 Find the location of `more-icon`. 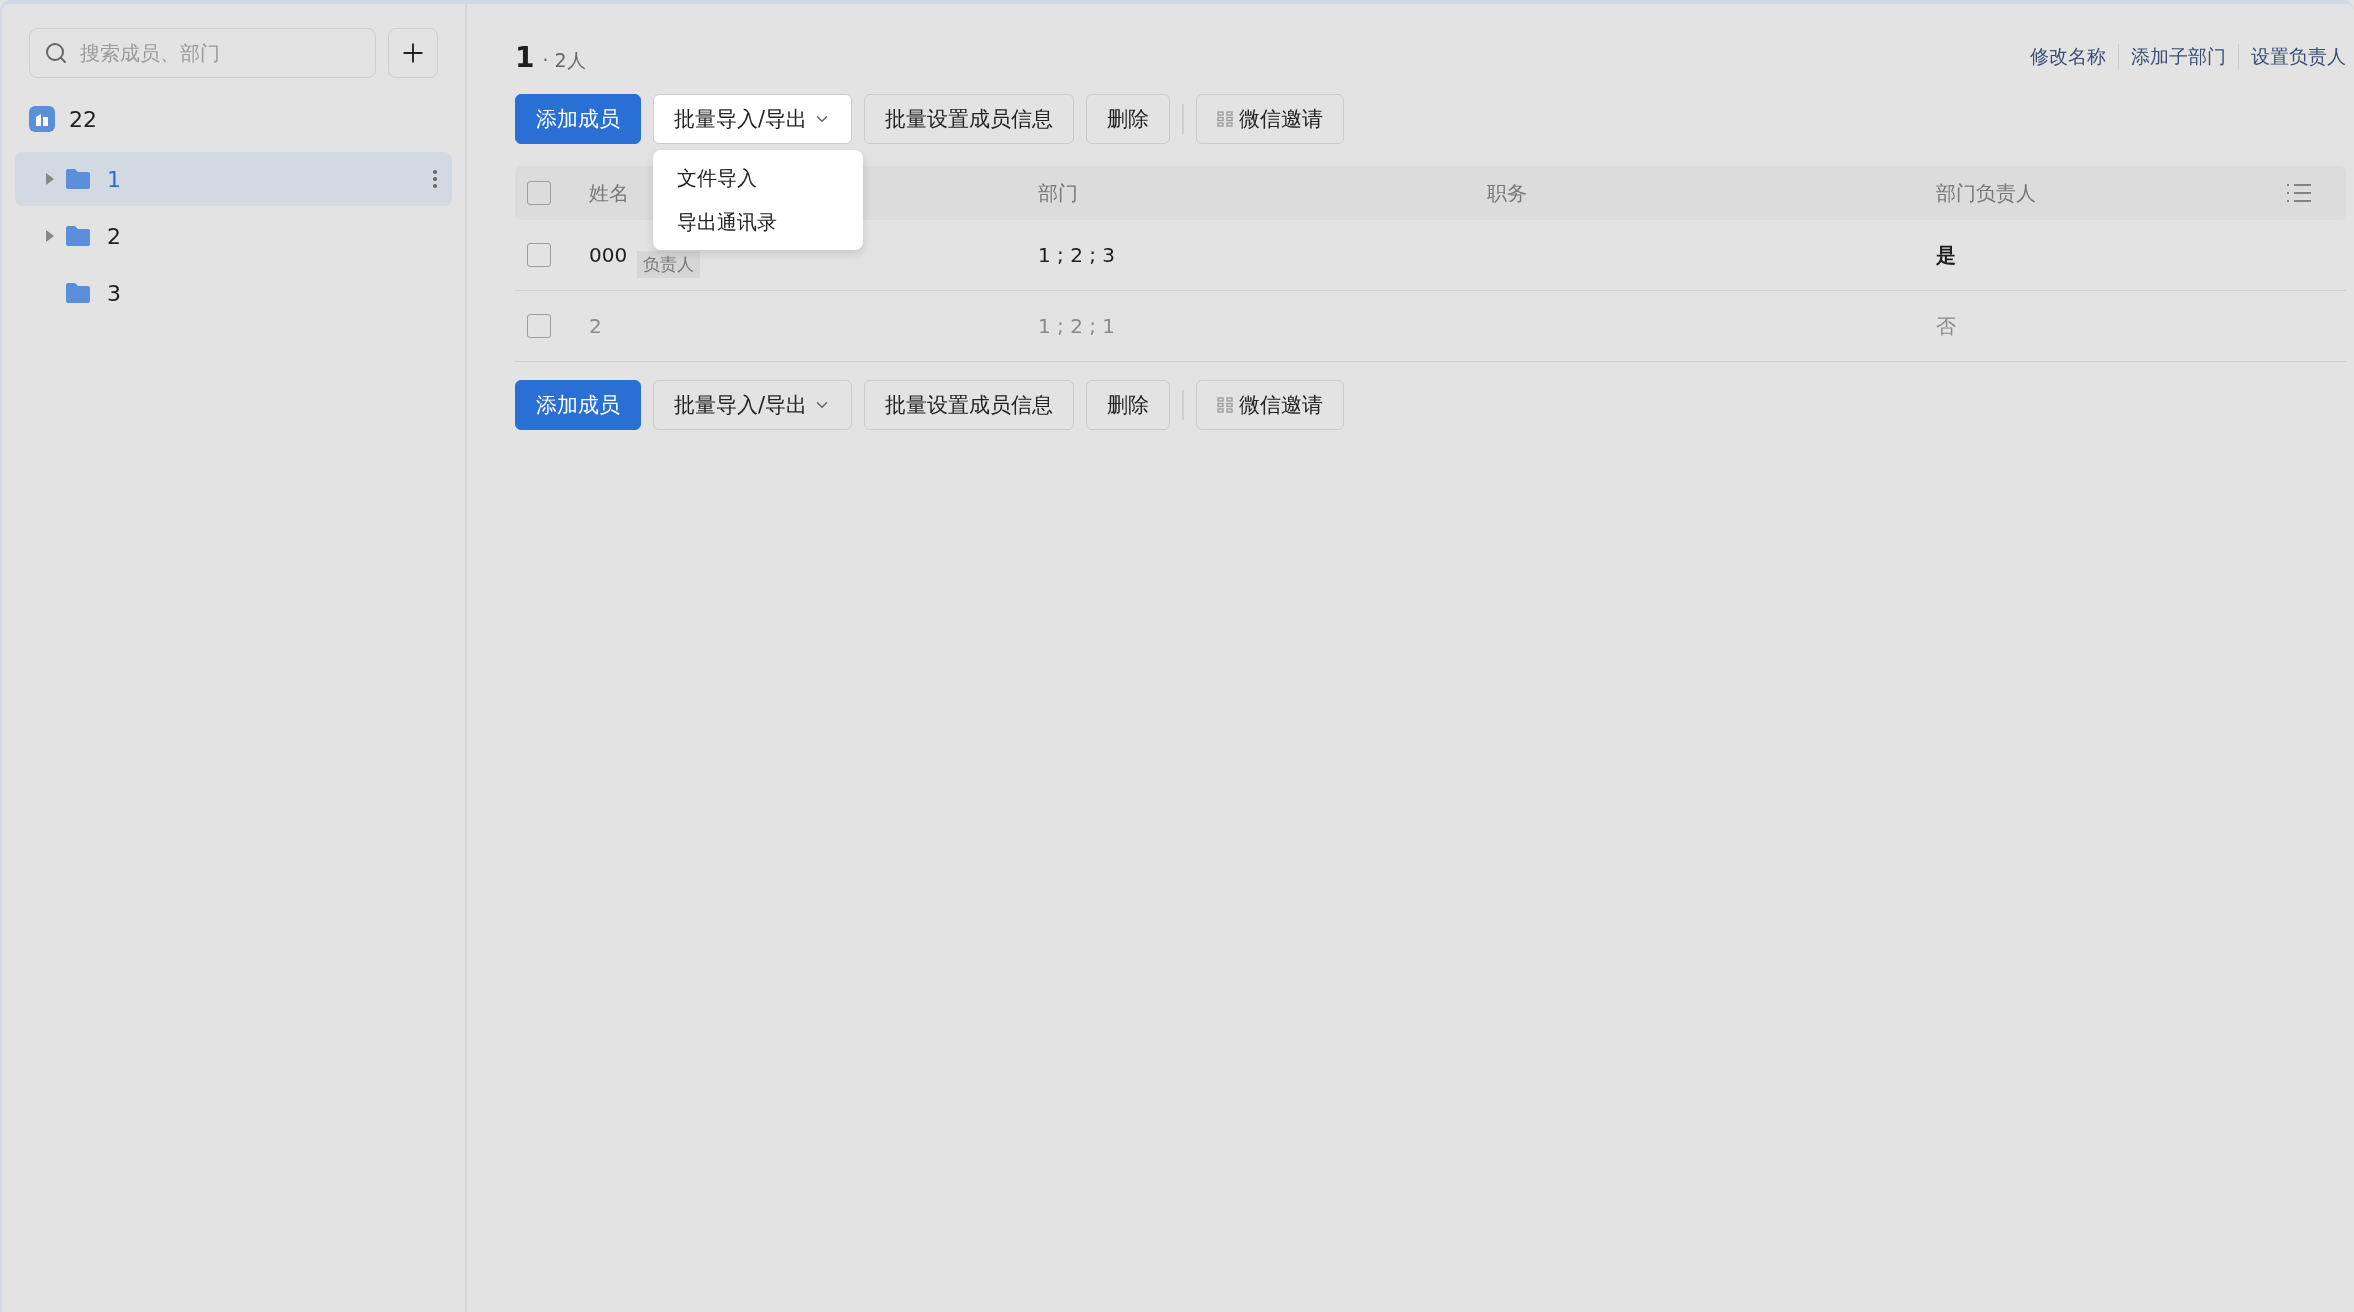

more-icon is located at coordinates (435, 179).